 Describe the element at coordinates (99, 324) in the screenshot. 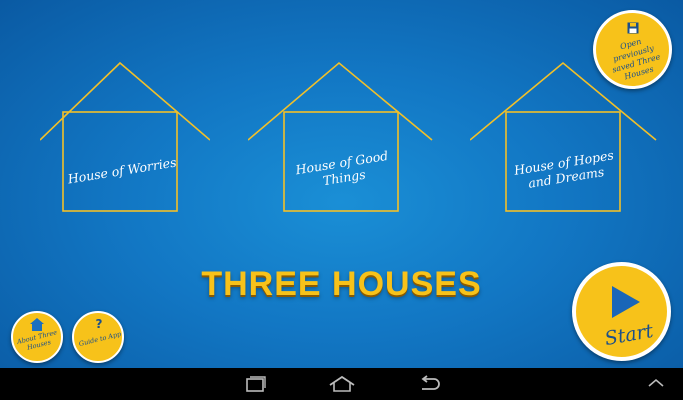

I see `question-mark-icon: ?` at that location.